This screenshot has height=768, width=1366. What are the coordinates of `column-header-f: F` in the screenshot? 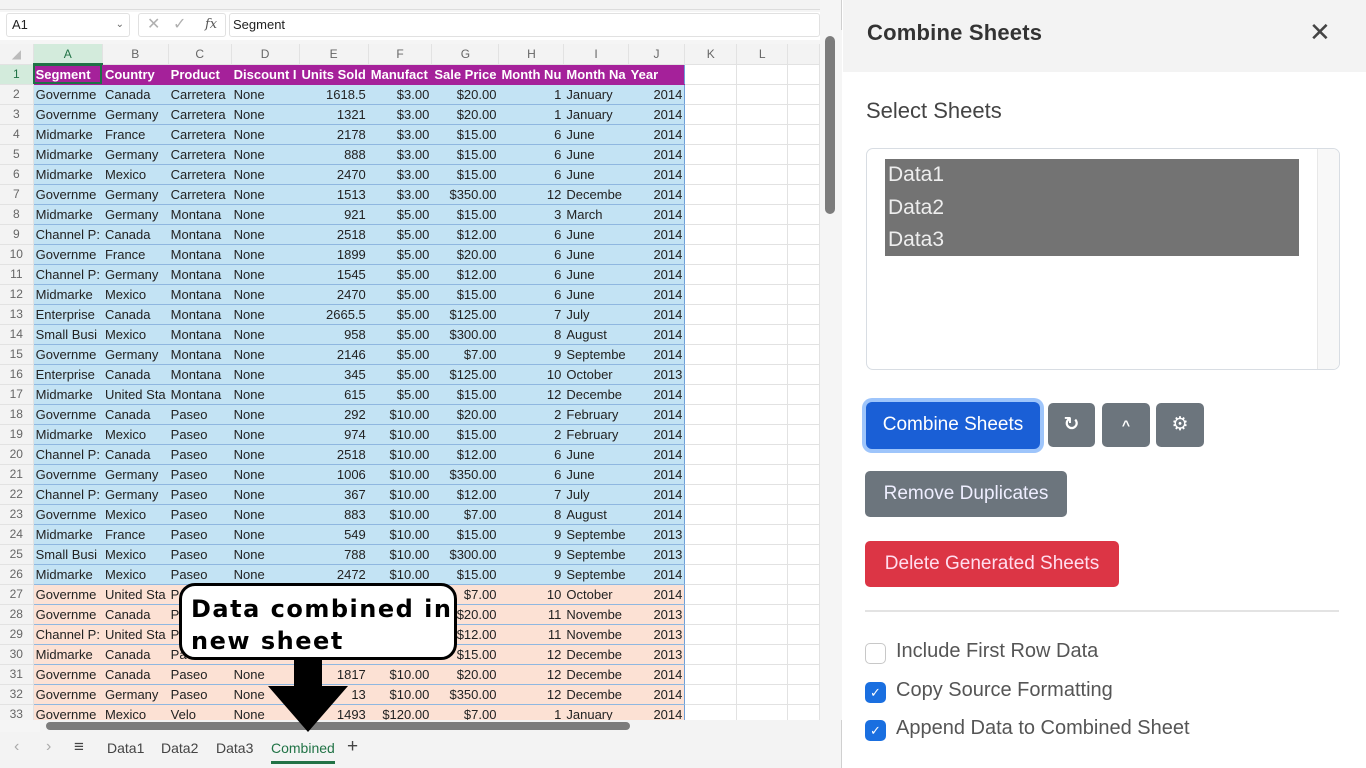 It's located at (400, 54).